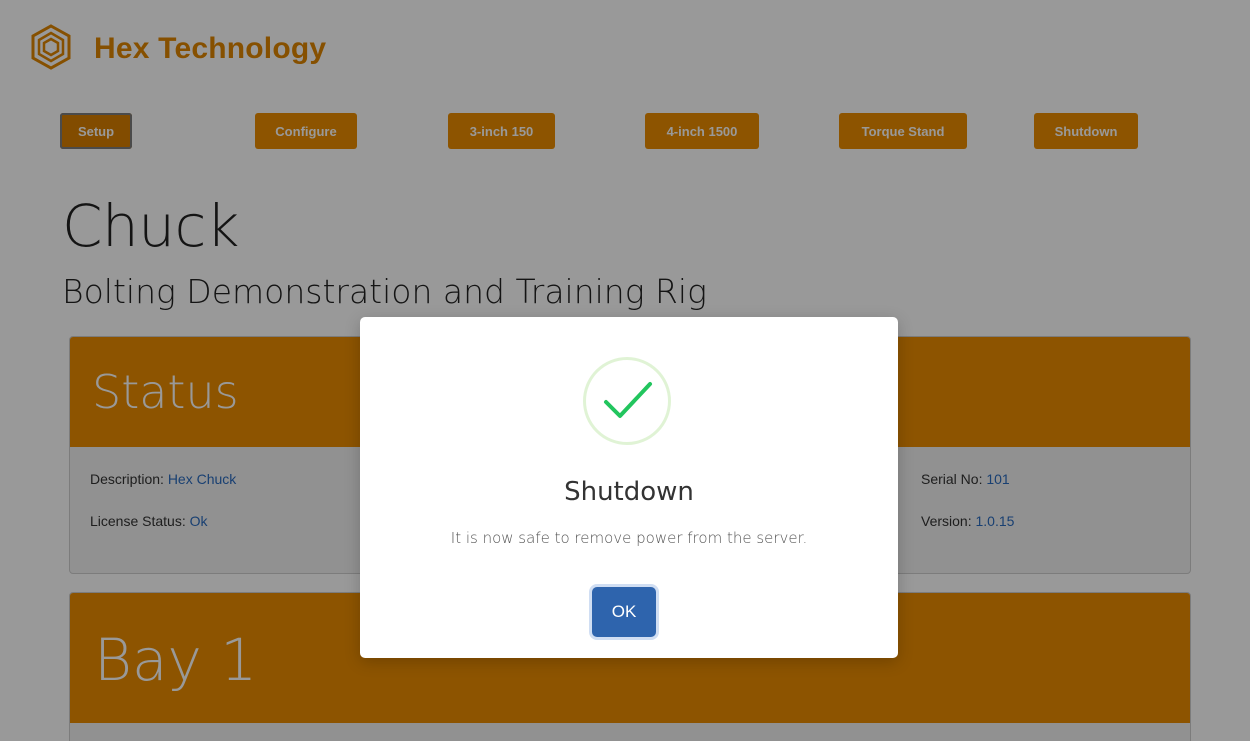 This screenshot has width=1250, height=741. What do you see at coordinates (627, 401) in the screenshot?
I see `success-check-icon` at bounding box center [627, 401].